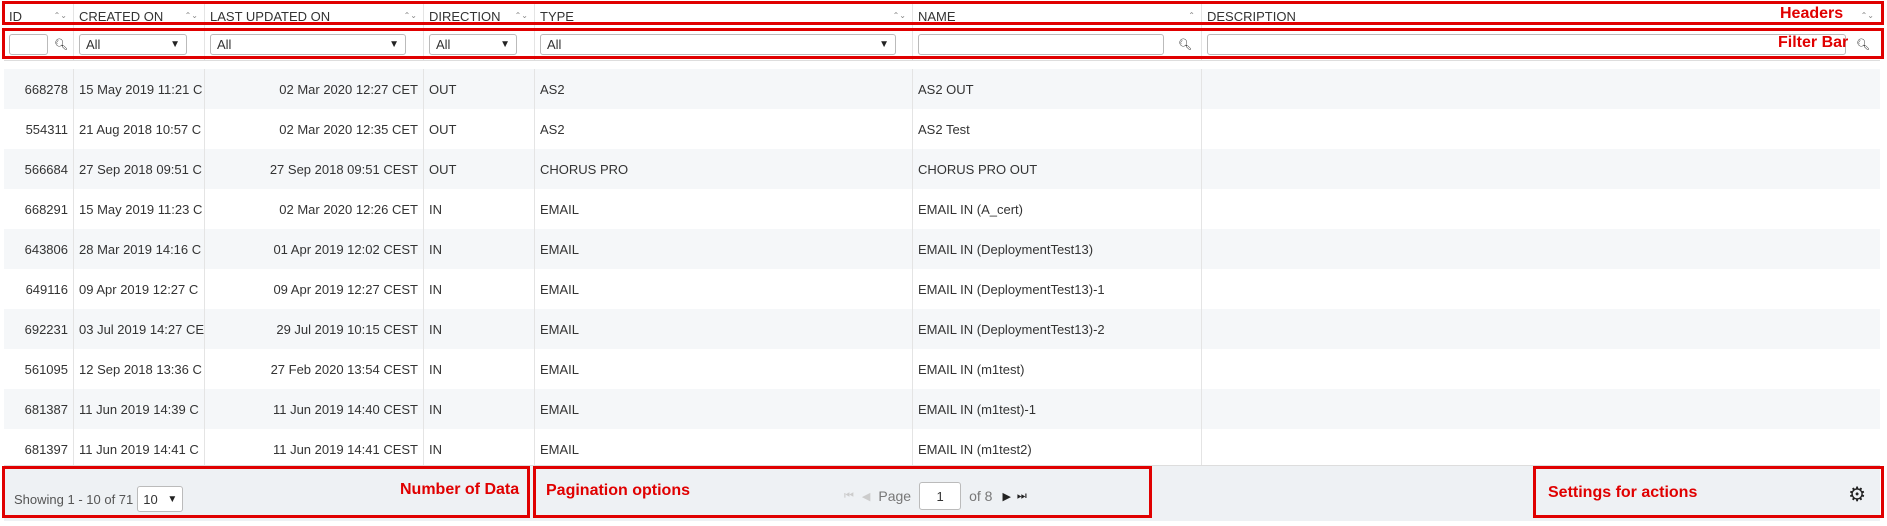 The height and width of the screenshot is (526, 1887). I want to click on pagination-annotation-label: Pagination options, so click(618, 490).